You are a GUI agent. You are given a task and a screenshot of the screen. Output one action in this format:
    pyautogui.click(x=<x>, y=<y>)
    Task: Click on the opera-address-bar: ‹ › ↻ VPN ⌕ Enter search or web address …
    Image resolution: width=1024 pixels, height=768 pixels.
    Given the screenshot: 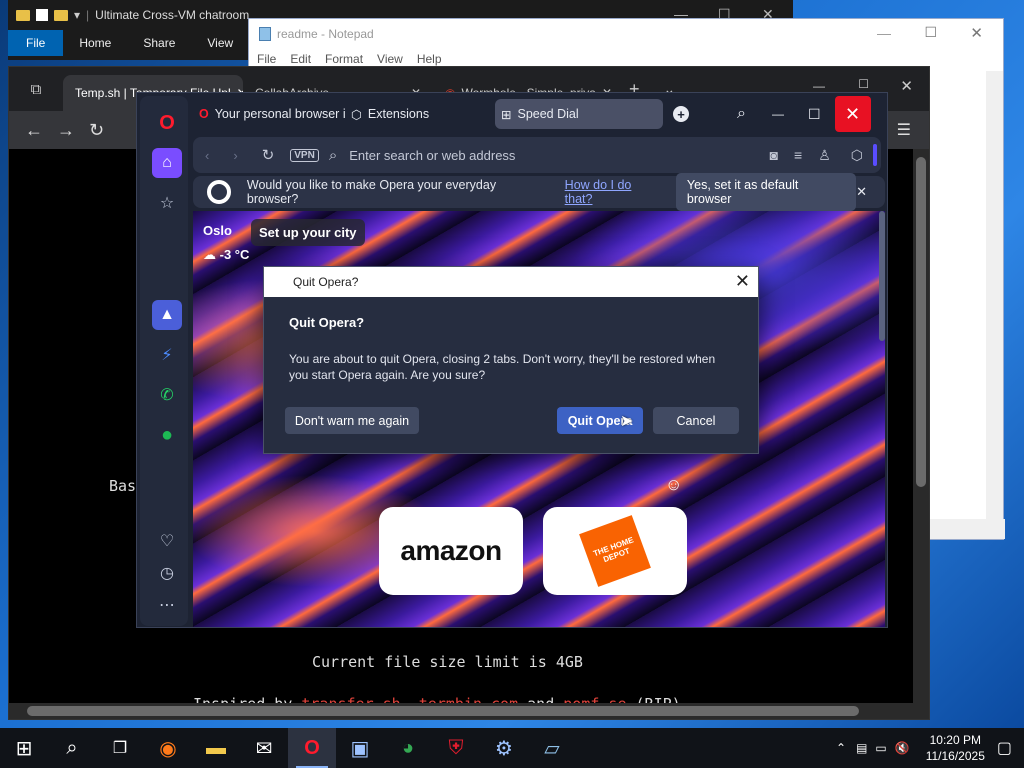 What is the action you would take?
    pyautogui.click(x=537, y=155)
    